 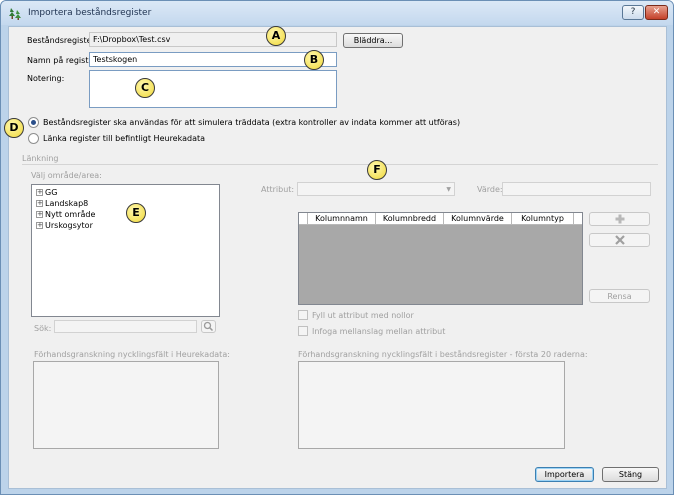 I want to click on tree-item: + Nytt område, so click(x=65, y=214).